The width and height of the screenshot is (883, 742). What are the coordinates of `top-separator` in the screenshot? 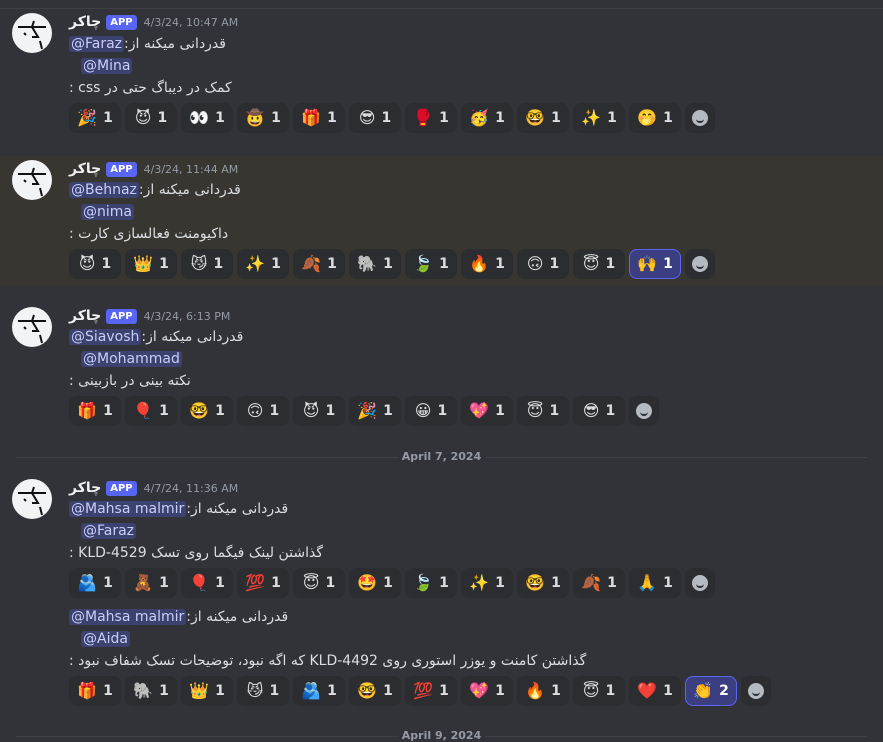 It's located at (441, 8).